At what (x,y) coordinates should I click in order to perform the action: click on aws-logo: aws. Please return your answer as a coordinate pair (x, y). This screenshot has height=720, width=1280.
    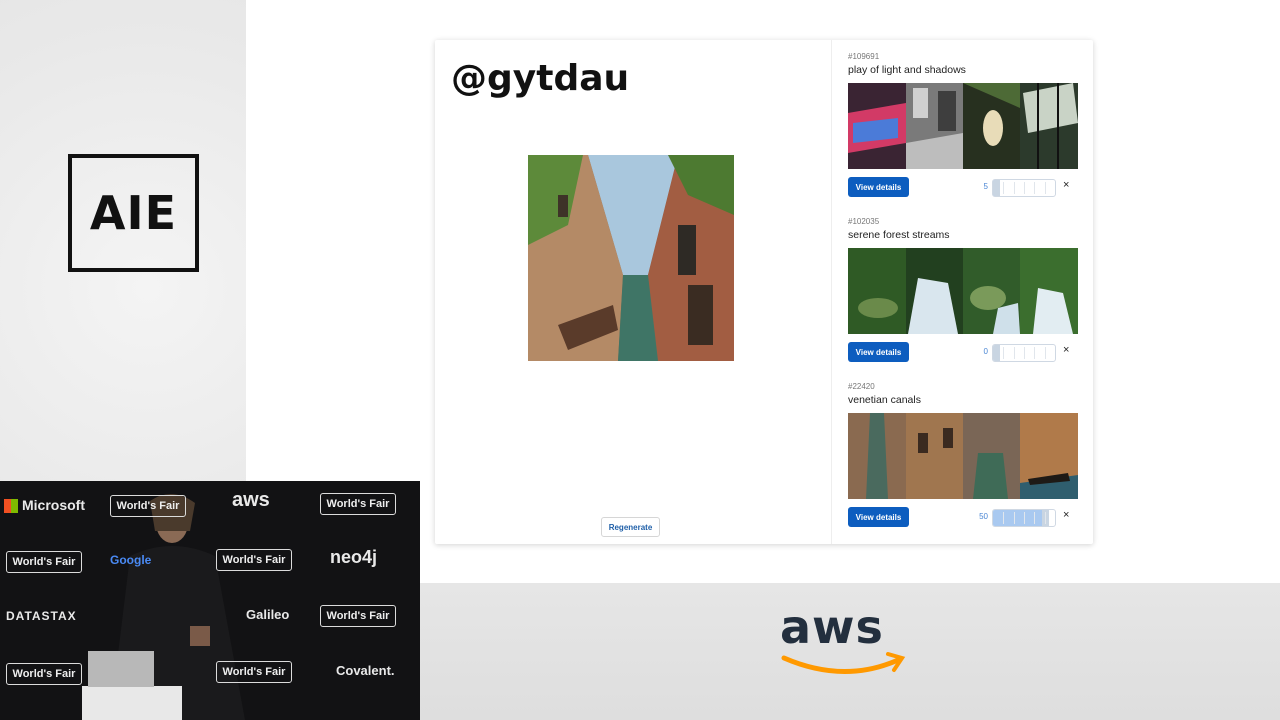
    Looking at the image, I should click on (845, 645).